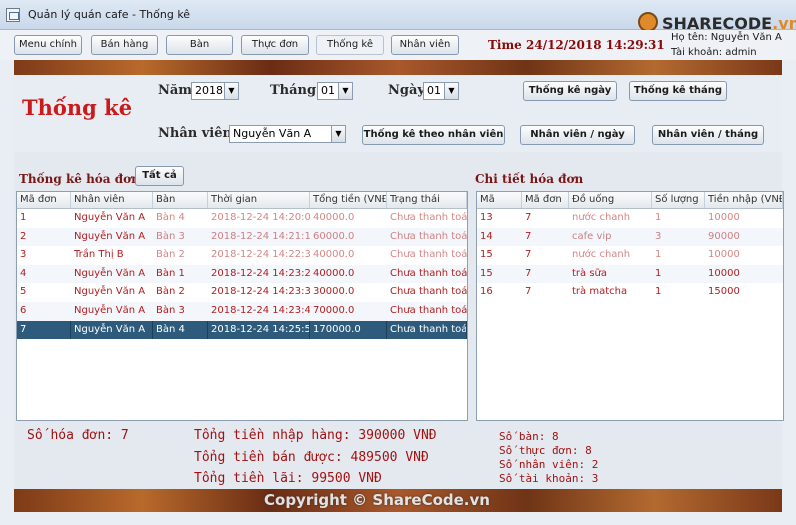 This screenshot has height=525, width=796. Describe the element at coordinates (335, 91) in the screenshot. I see `month-select: 01 ▼` at that location.